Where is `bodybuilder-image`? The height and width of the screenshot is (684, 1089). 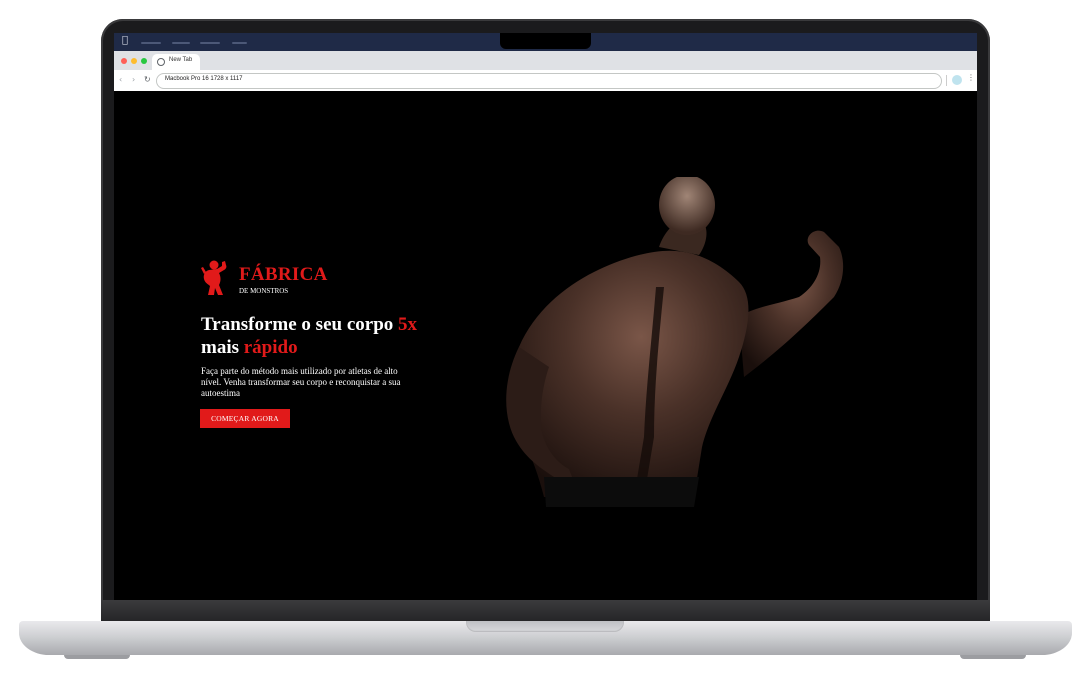 bodybuilder-image is located at coordinates (675, 342).